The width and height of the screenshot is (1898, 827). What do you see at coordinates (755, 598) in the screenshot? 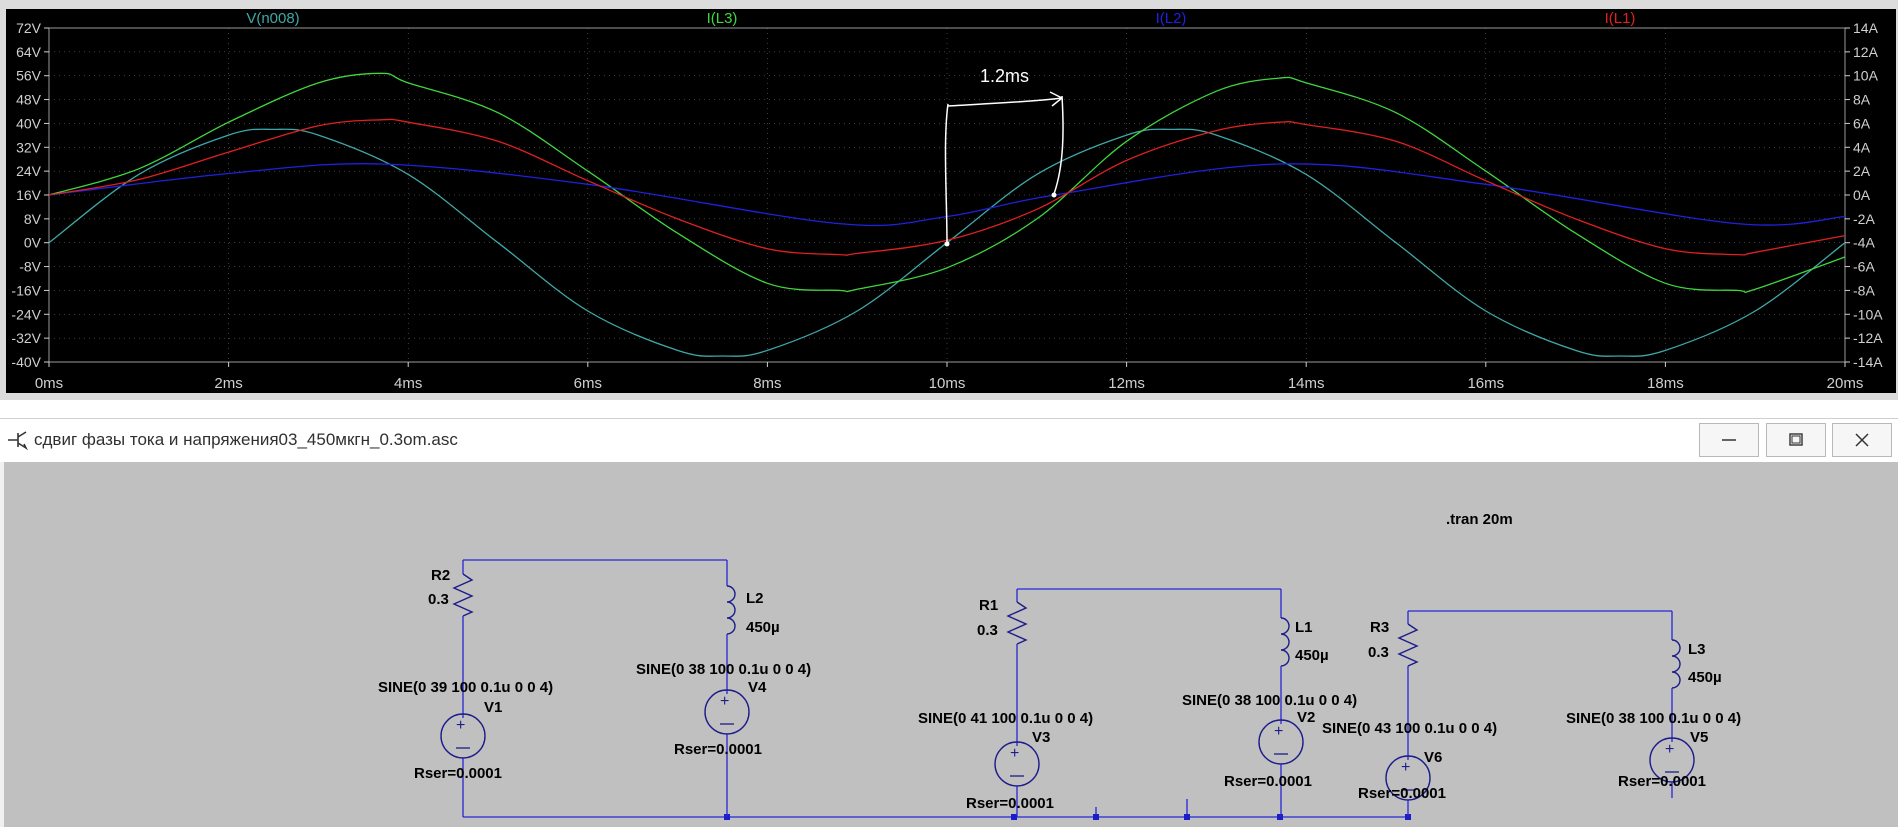
I see `l2-name: L2` at bounding box center [755, 598].